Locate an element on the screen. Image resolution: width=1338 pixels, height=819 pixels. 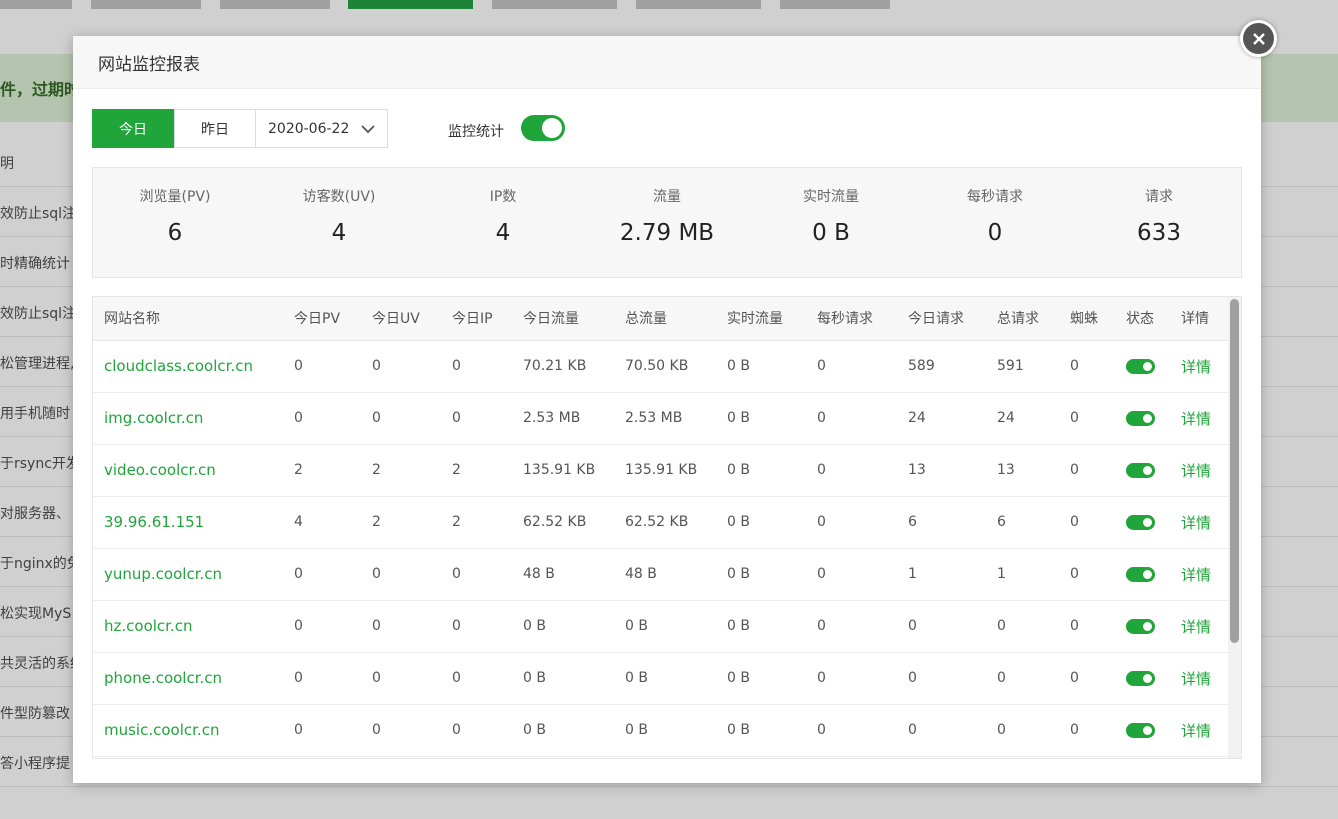
cell-spider: 0 is located at coordinates (1087, 730).